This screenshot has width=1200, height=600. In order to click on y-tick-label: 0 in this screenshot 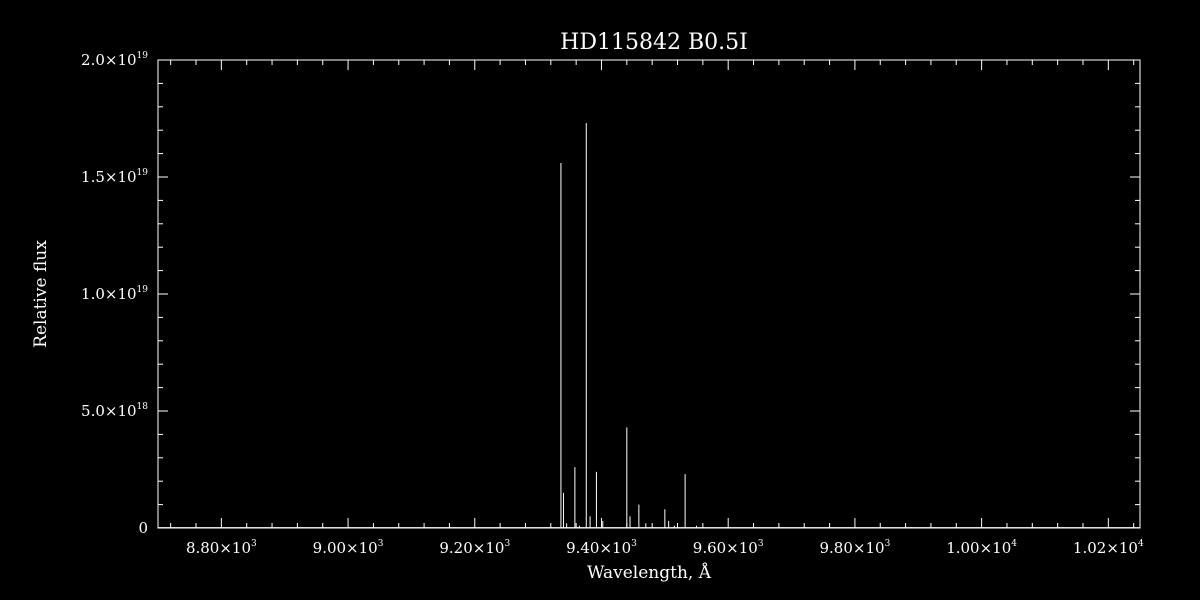, I will do `click(143, 528)`.